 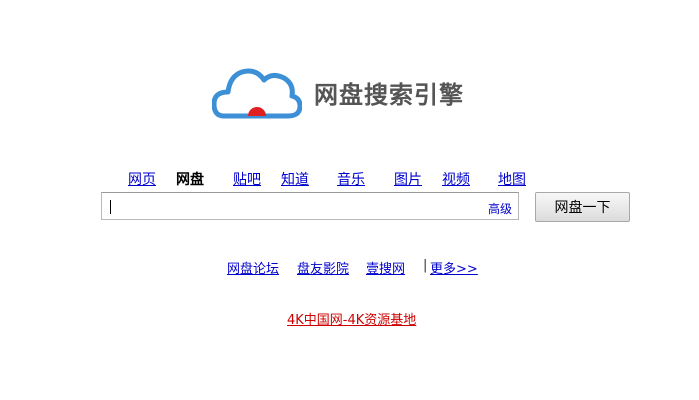 I want to click on quick-links: 网盘论坛 盘友影院 壹搜网 | 更多>>, so click(x=349, y=267).